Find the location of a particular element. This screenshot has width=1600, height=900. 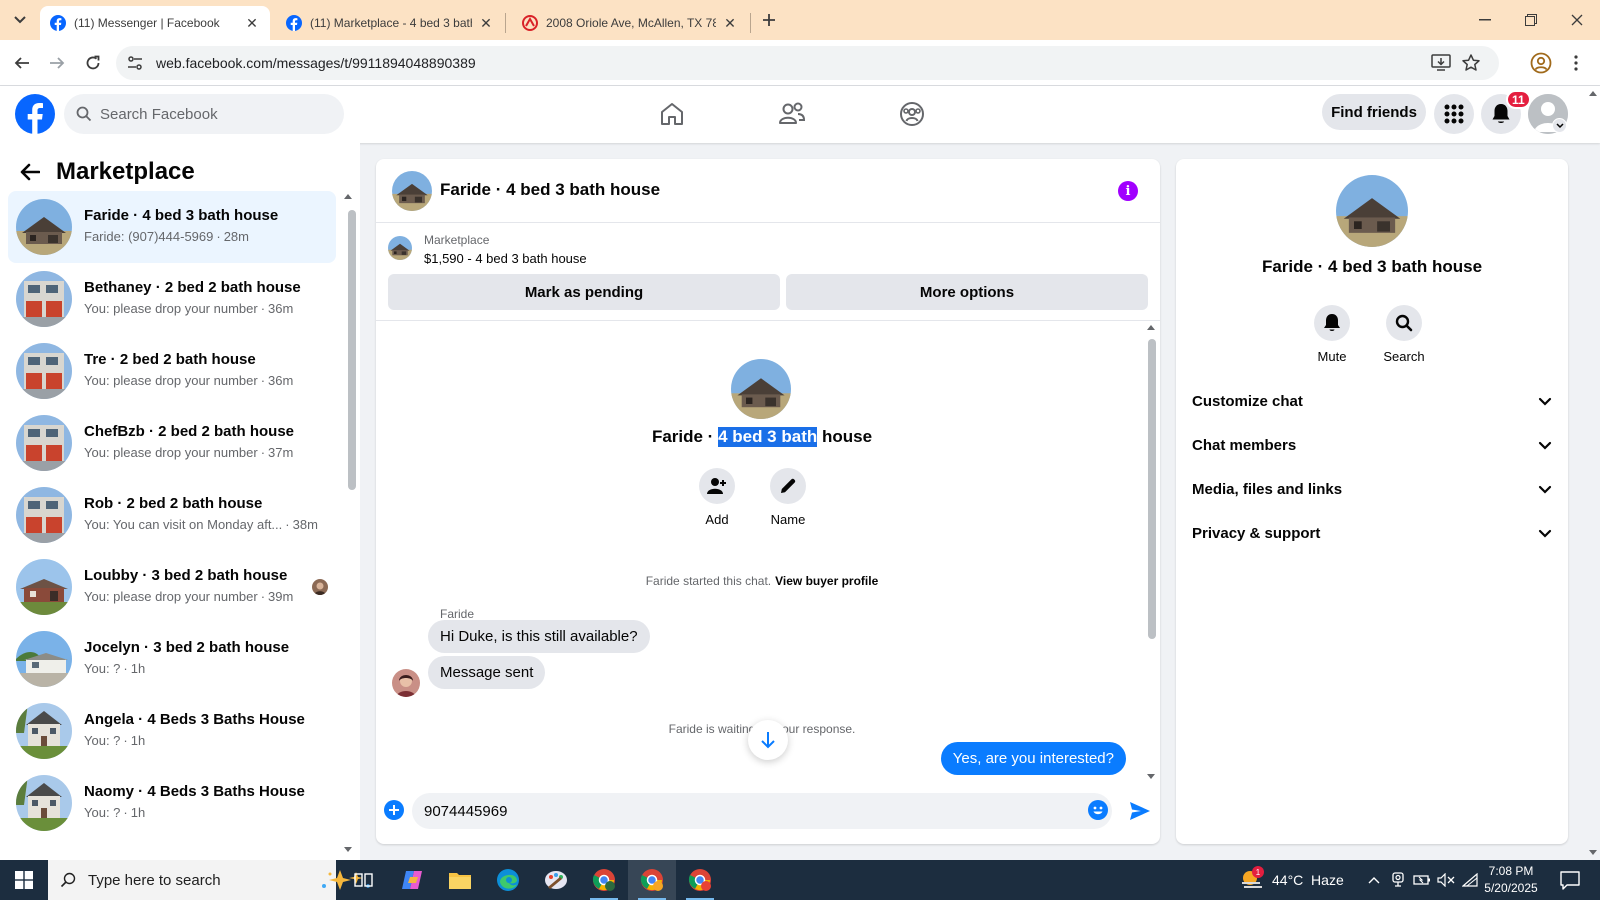

browser-tab-marketplace: (11) Marketplace - 4 bed 3 bath ✕ is located at coordinates (390, 23).